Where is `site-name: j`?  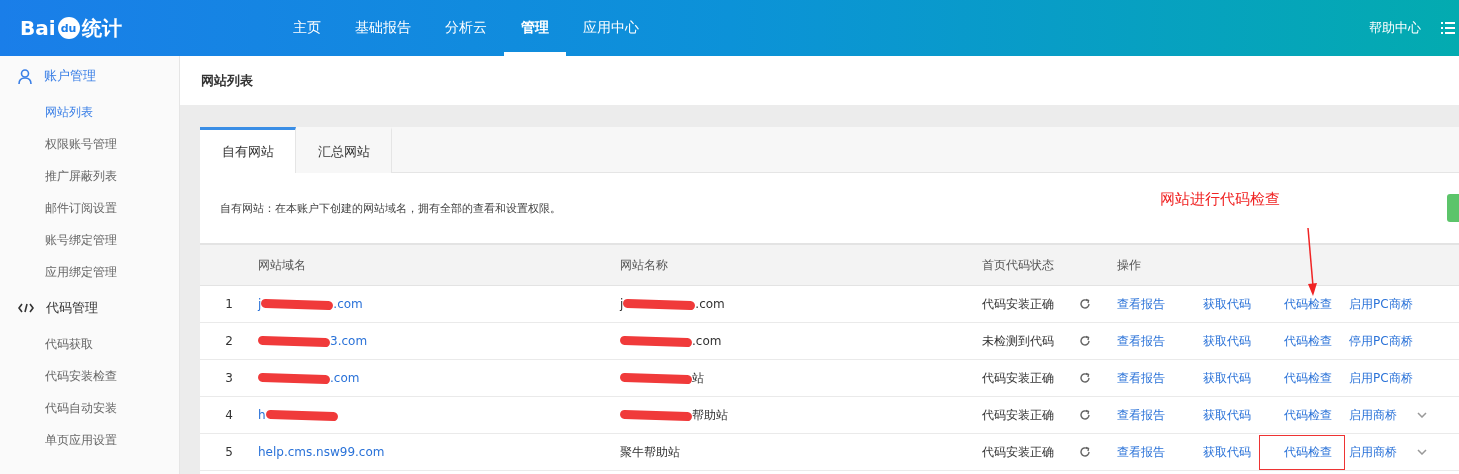 site-name: j is located at coordinates (622, 304).